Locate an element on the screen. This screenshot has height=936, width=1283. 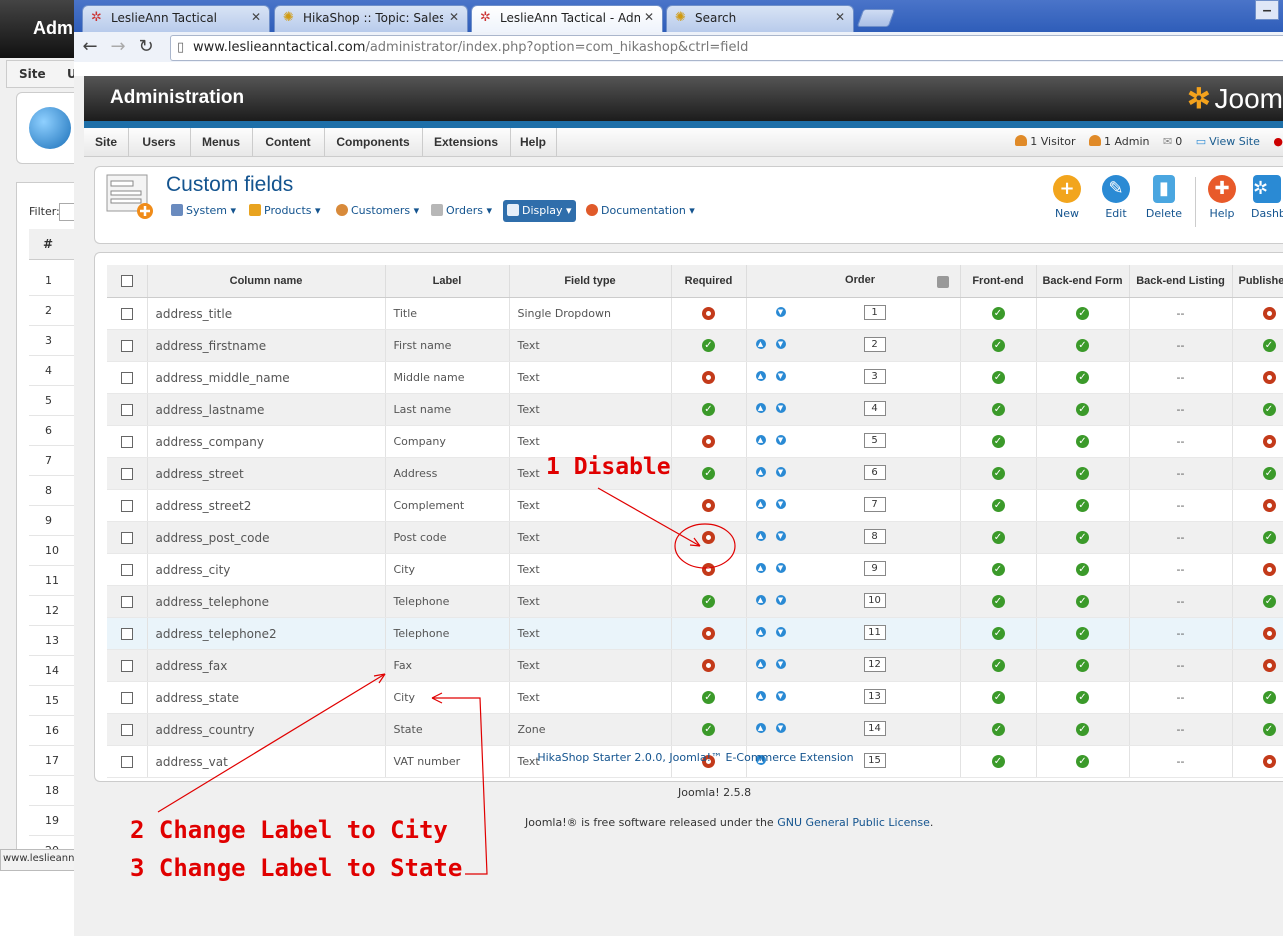
header-column-name: Column name is located at coordinates (266, 281).